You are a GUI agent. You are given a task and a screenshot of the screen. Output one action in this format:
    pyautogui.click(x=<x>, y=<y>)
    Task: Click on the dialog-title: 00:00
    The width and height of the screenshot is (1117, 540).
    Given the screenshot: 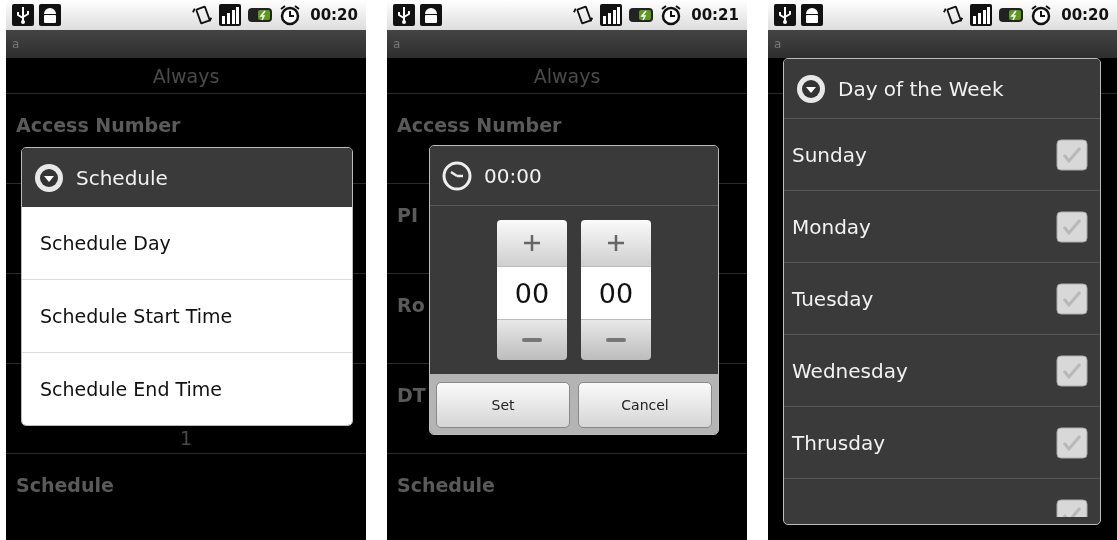 What is the action you would take?
    pyautogui.click(x=513, y=175)
    